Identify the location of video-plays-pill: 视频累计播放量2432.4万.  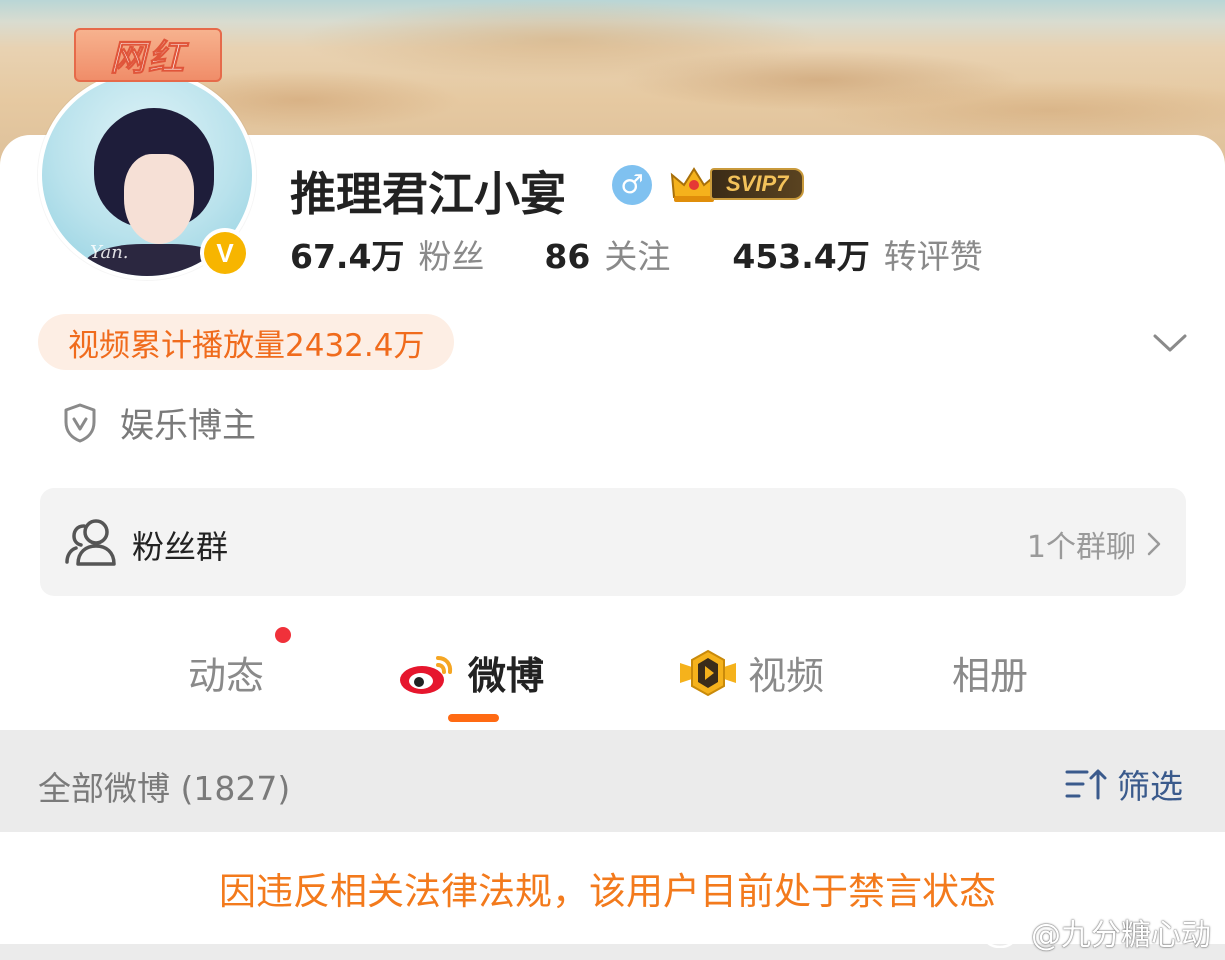
(246, 342).